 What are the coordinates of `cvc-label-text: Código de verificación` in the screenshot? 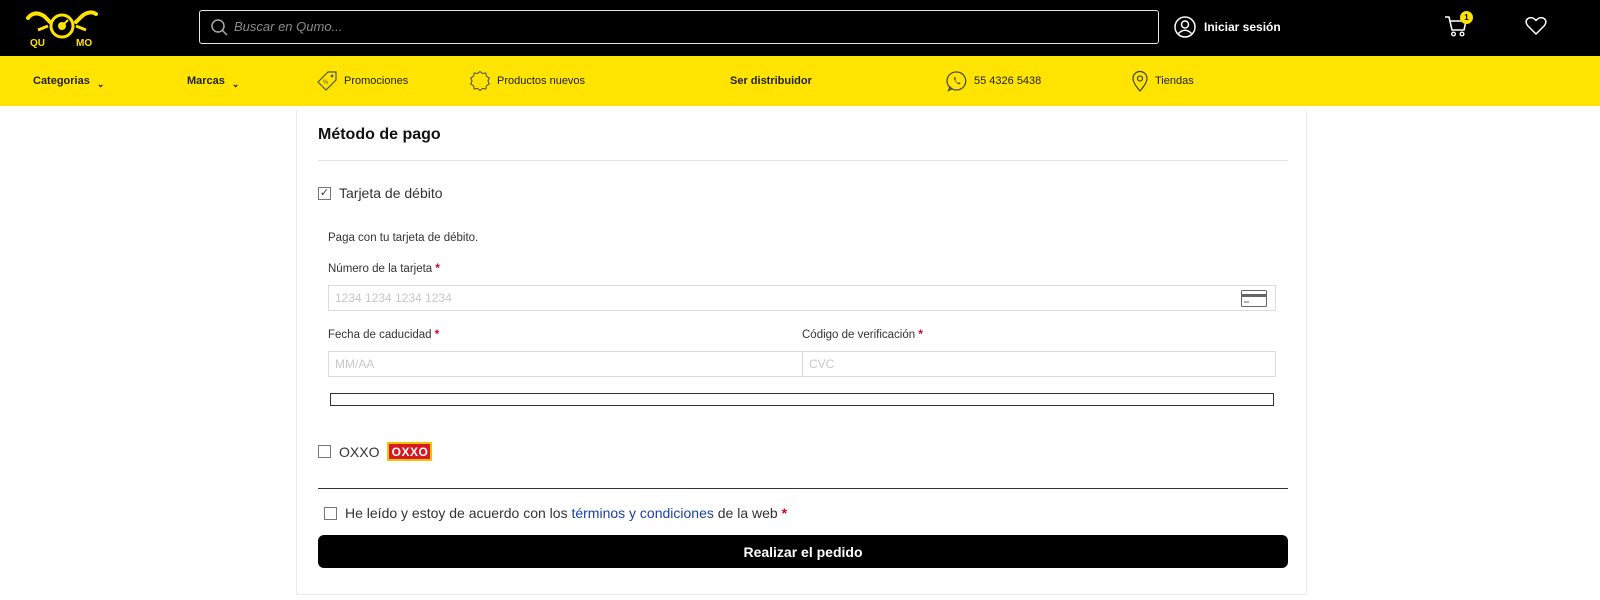 It's located at (859, 335).